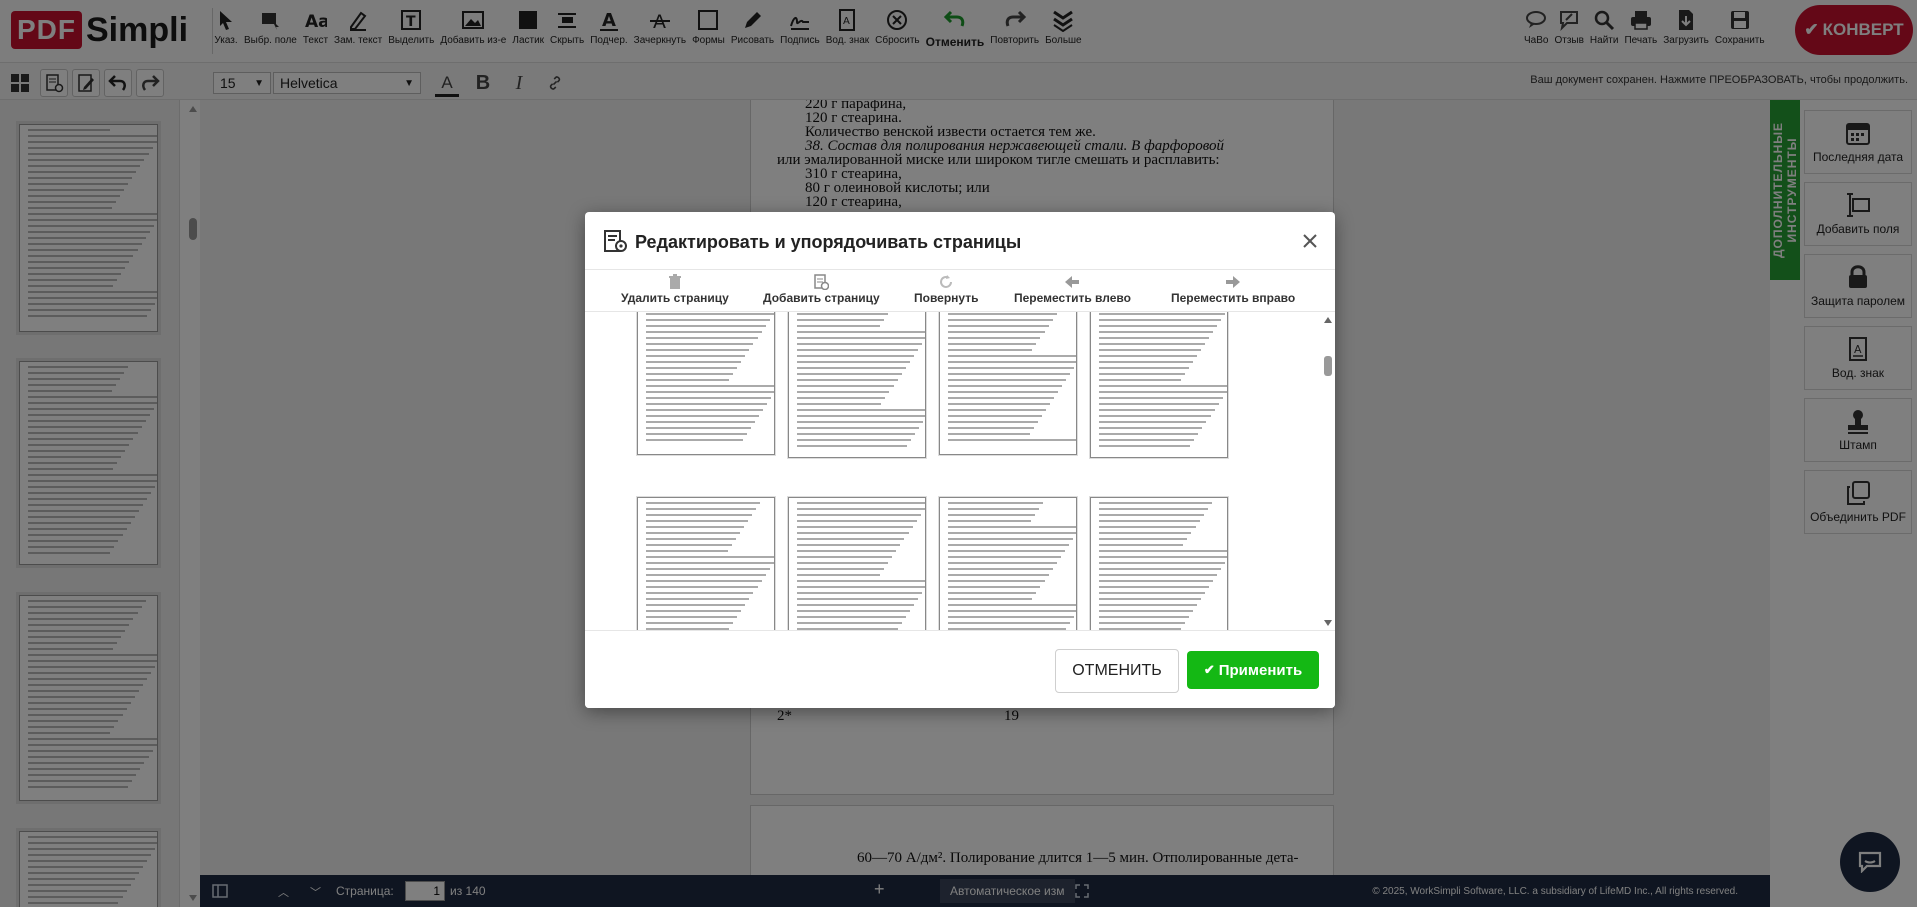 The image size is (1917, 907). Describe the element at coordinates (1310, 241) in the screenshot. I see `close-icon` at that location.